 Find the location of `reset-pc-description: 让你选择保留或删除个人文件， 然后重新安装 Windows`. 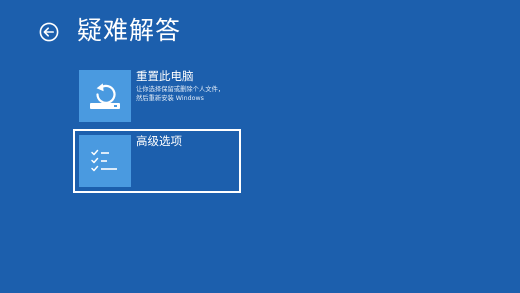

reset-pc-description: 让你选择保留或删除个人文件， 然后重新安装 Windows is located at coordinates (188, 94).